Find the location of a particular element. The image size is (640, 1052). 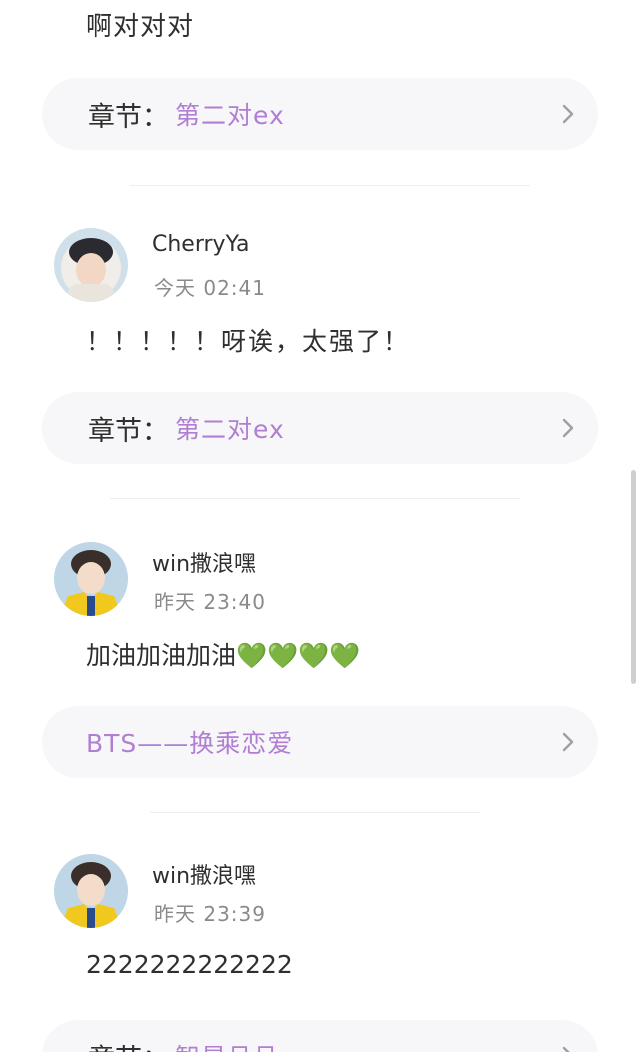

linked-work-card: BTS——换乘恋爱 is located at coordinates (320, 742).